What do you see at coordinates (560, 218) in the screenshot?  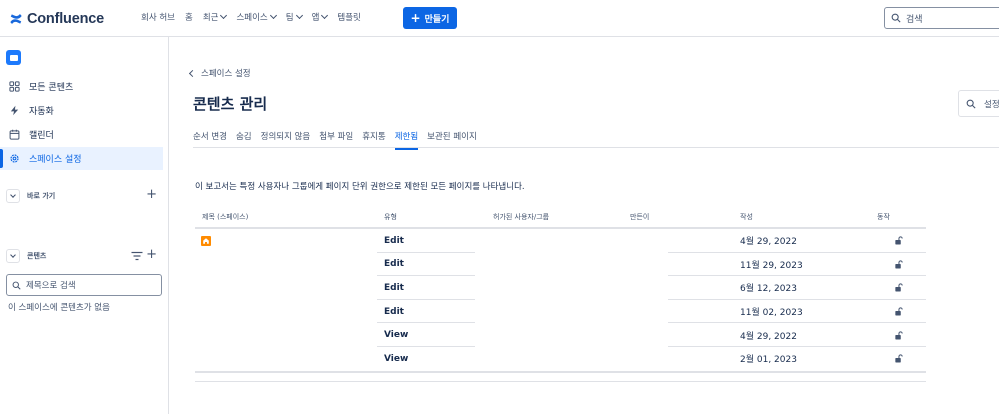 I see `table-header: 제목 (스페이스) 유형 허가된 사용자/그룹 만든이 작성 동작` at bounding box center [560, 218].